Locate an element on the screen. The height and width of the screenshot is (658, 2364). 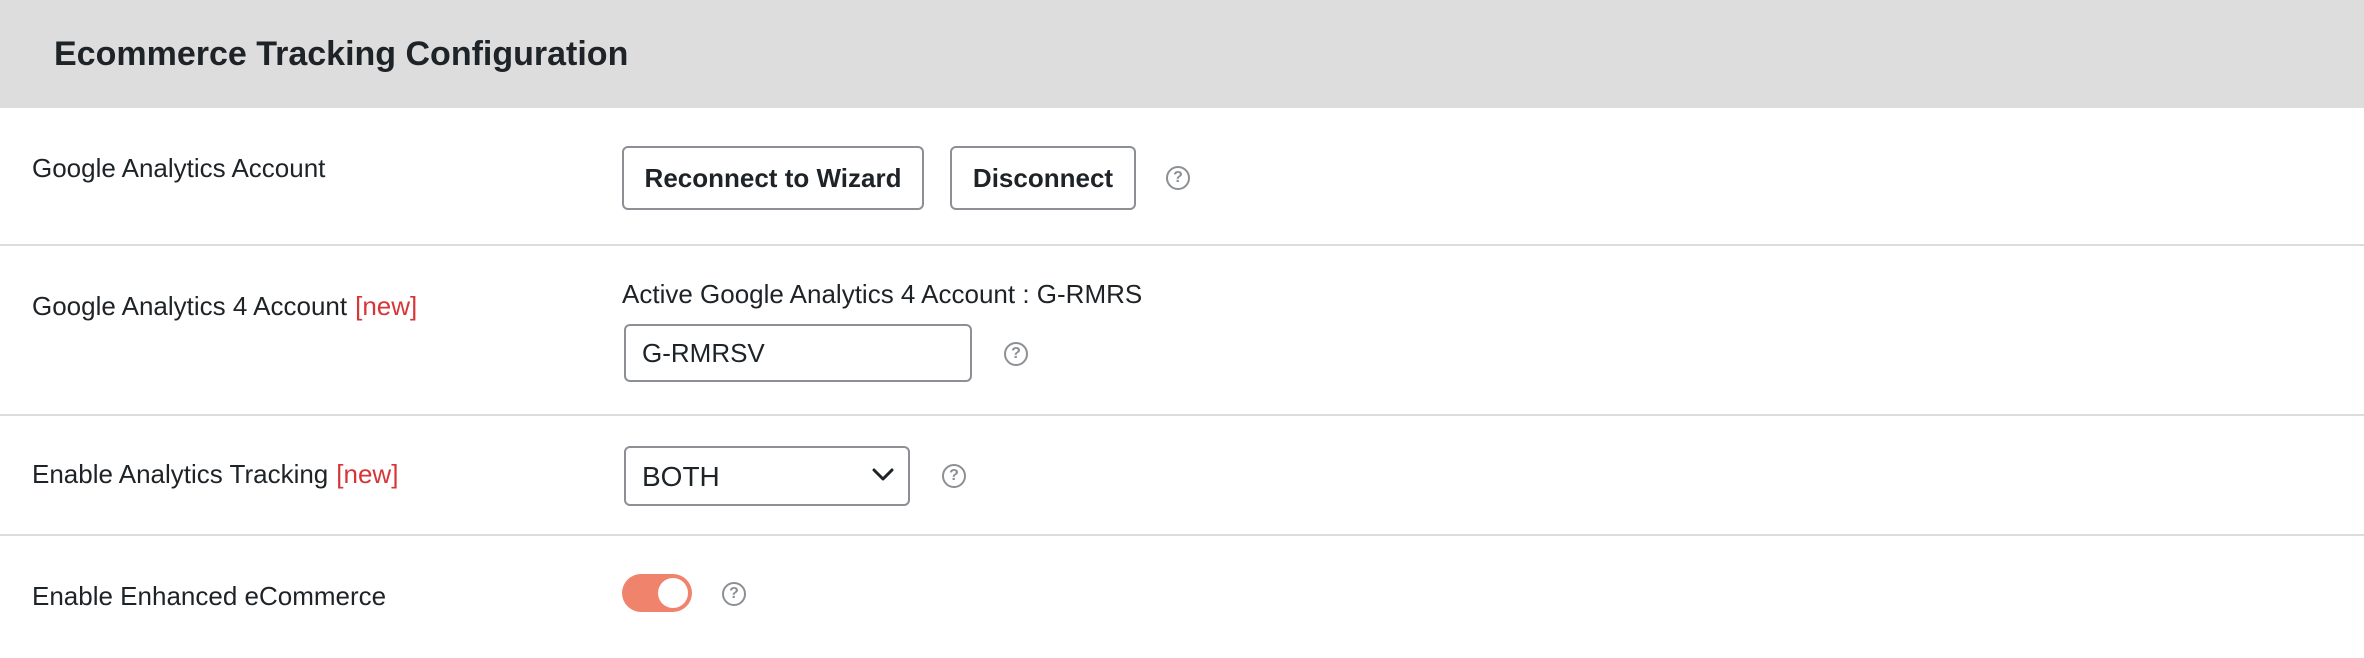
row-label: Enable Analytics Tracking [new] is located at coordinates (215, 474).